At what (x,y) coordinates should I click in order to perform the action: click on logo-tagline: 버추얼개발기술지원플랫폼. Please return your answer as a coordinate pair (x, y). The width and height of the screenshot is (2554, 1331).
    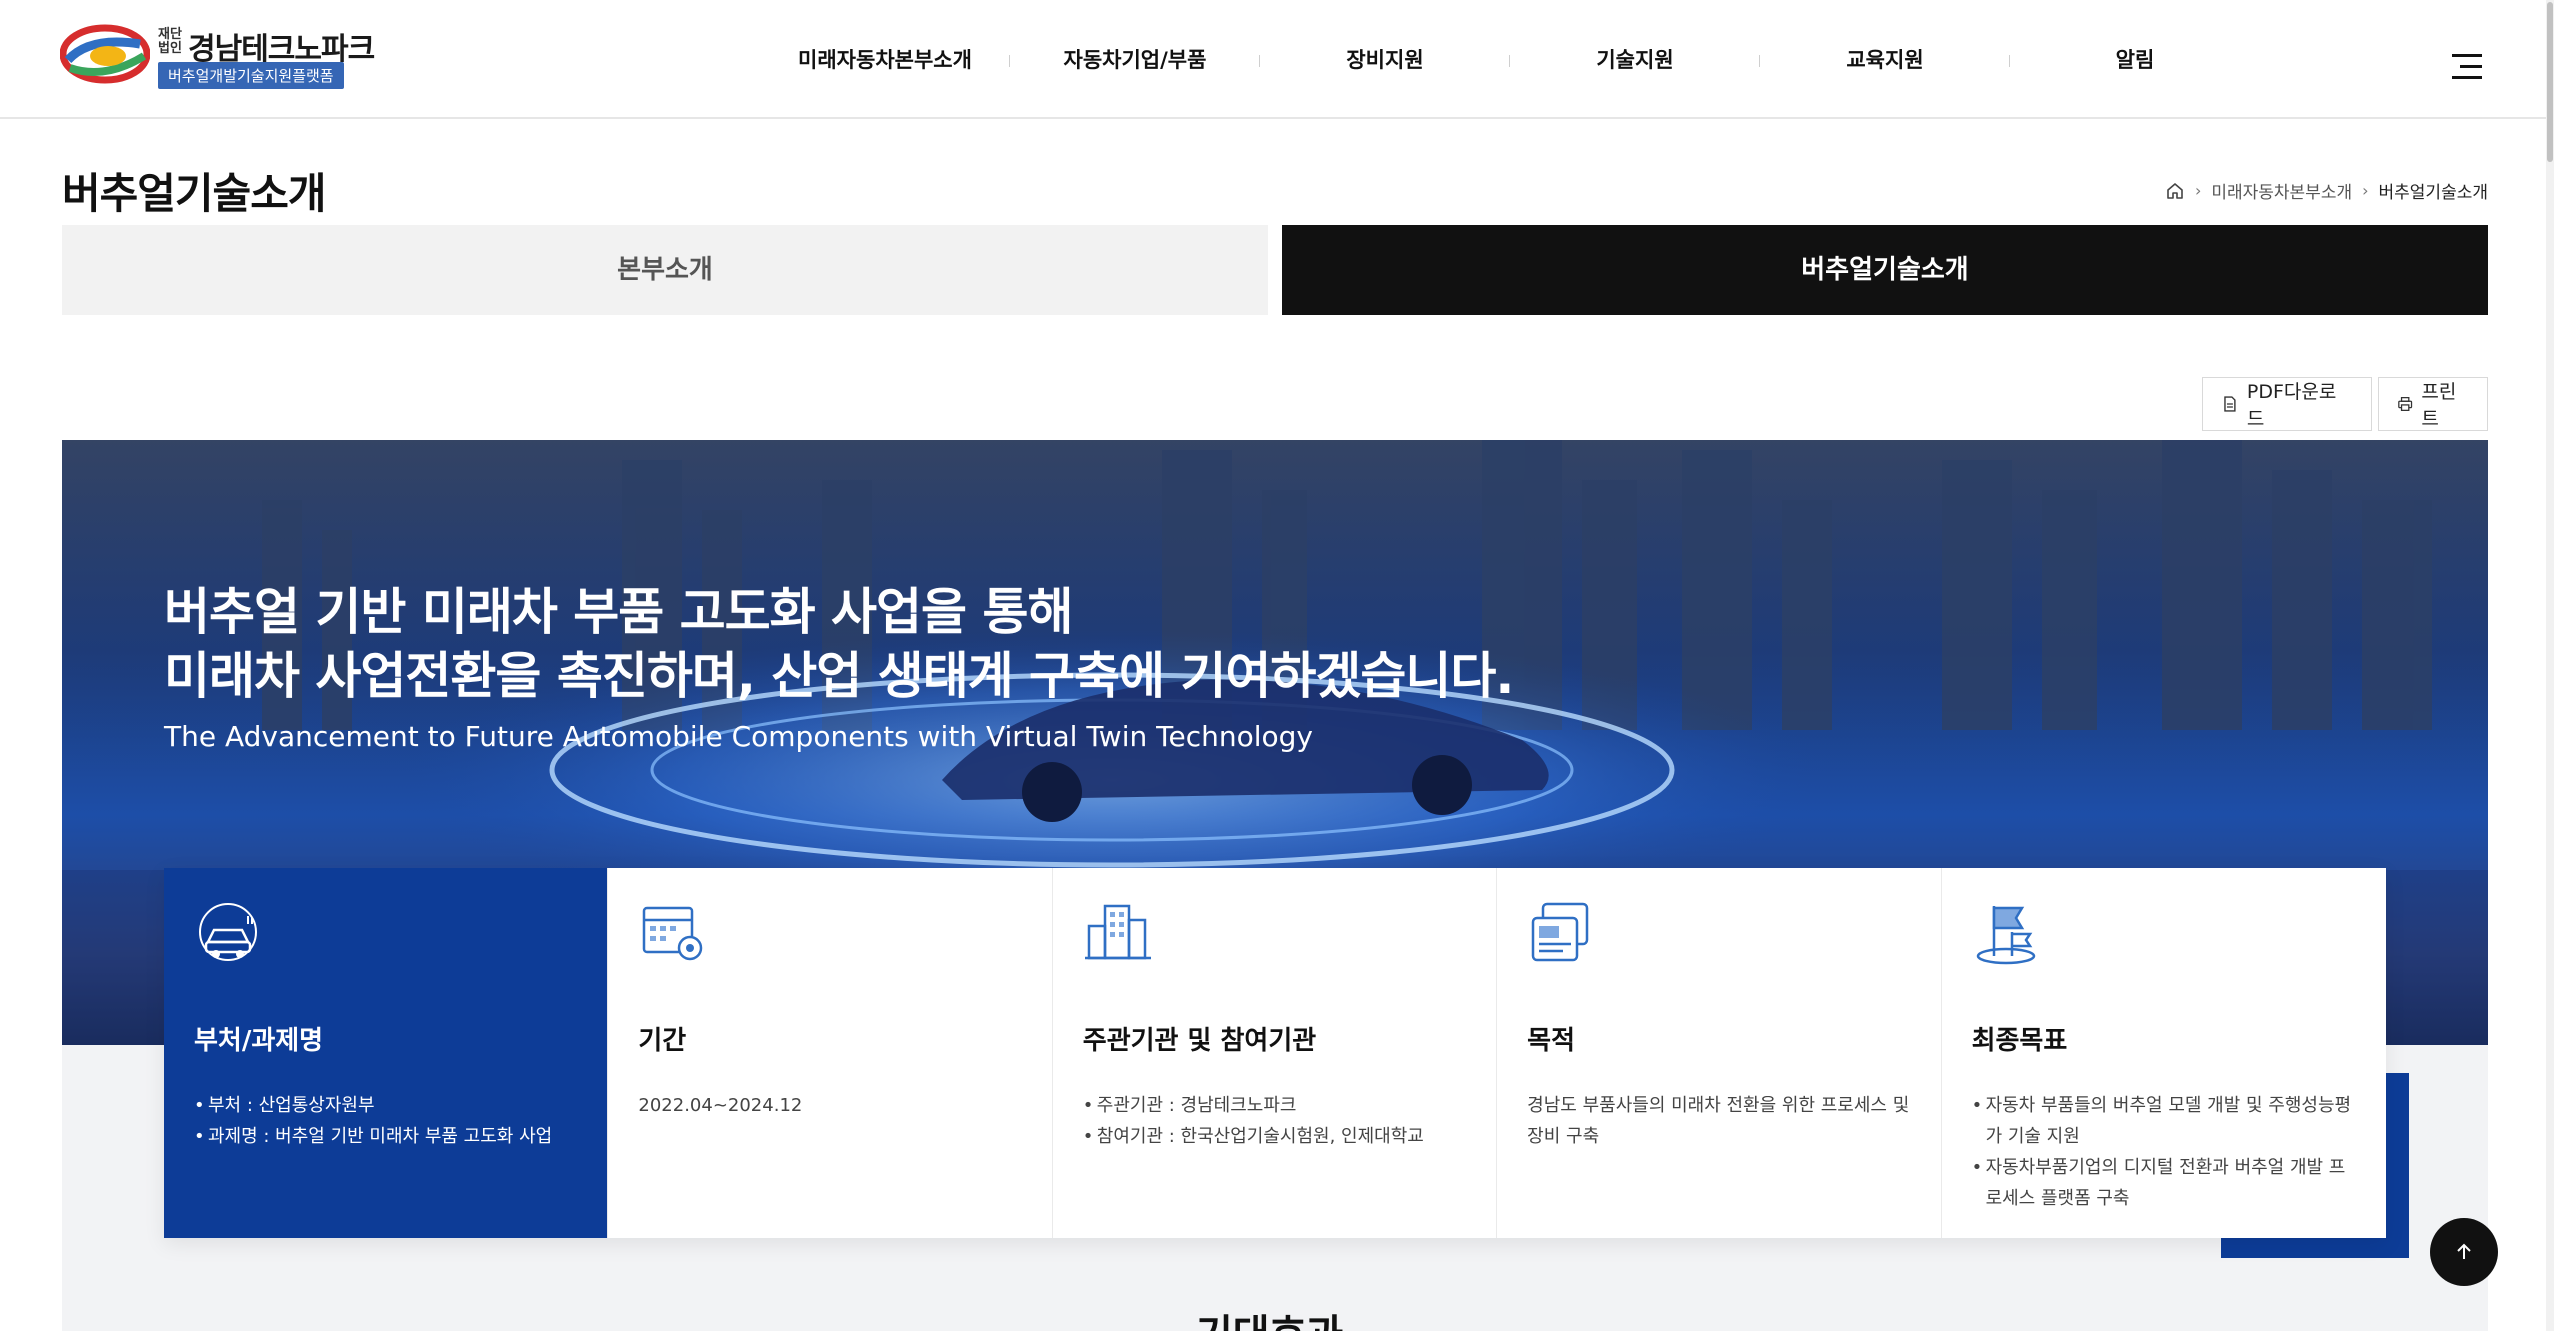
    Looking at the image, I should click on (251, 75).